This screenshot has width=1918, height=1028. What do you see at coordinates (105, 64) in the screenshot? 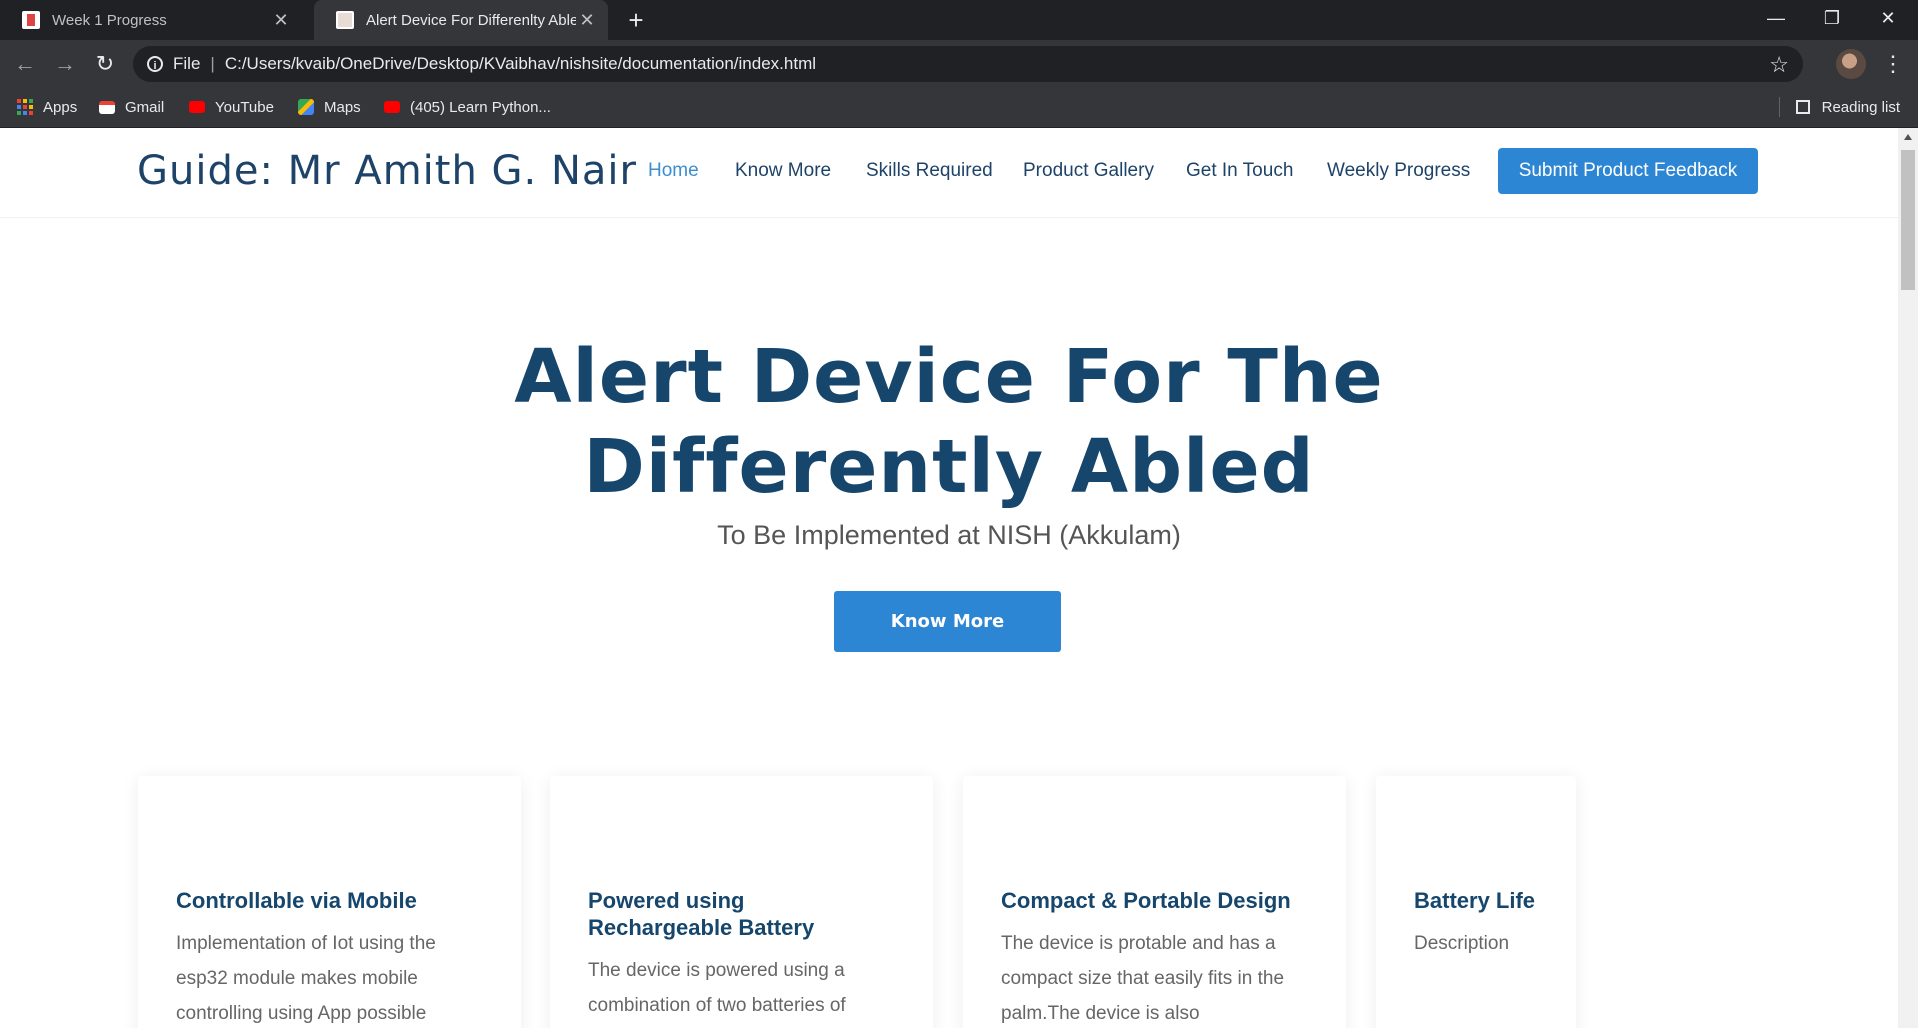
I see `reload-icon: ↻` at bounding box center [105, 64].